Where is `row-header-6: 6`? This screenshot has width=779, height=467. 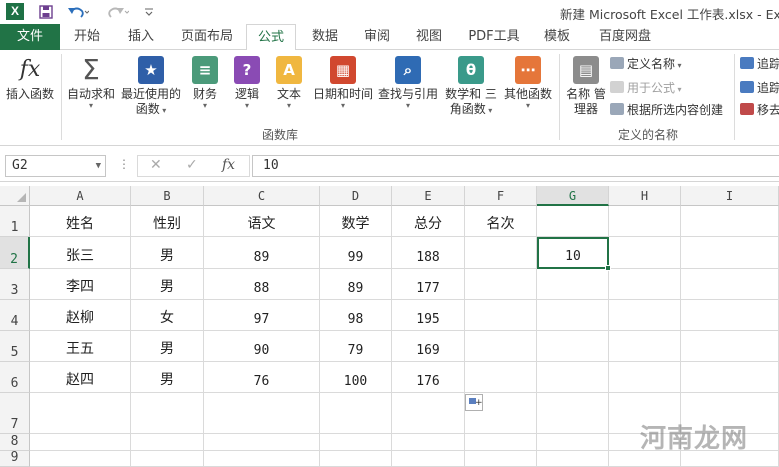 row-header-6: 6 is located at coordinates (15, 377).